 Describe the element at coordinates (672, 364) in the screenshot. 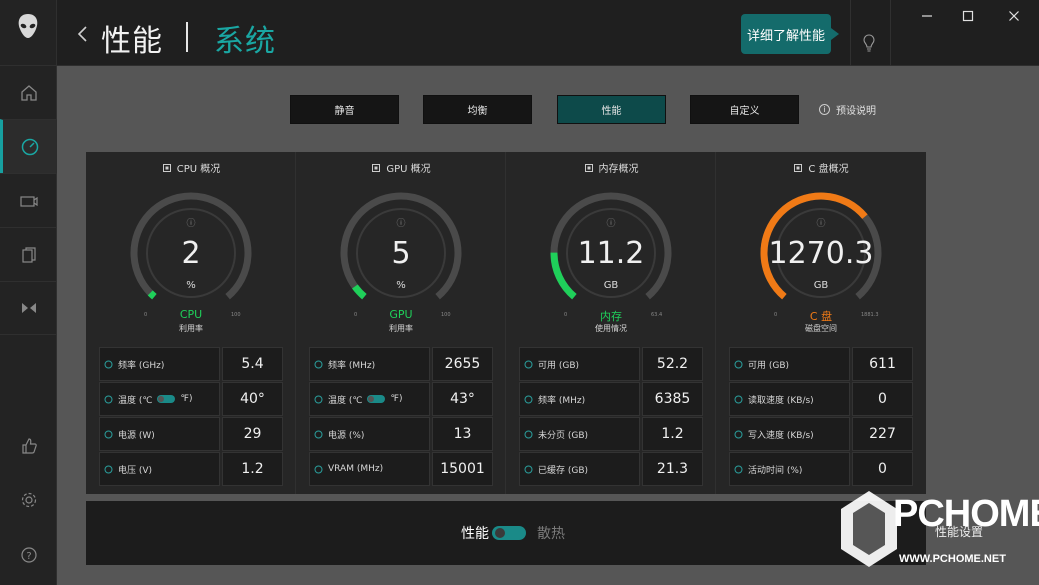

I see `stat-value: 52.2` at that location.